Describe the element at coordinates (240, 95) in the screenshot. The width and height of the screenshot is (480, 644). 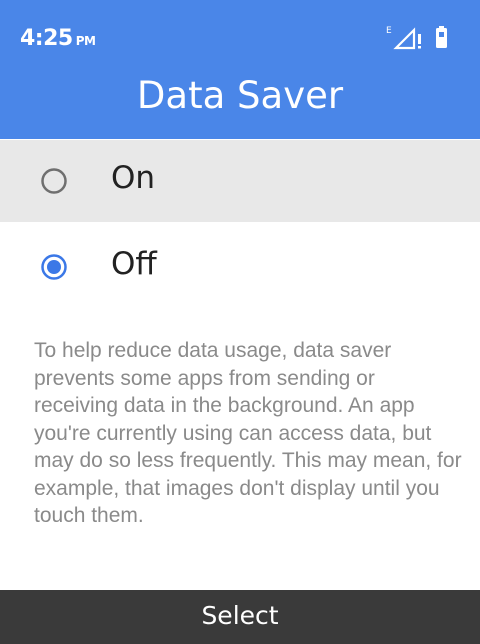
I see `page-title: Data Saver` at that location.